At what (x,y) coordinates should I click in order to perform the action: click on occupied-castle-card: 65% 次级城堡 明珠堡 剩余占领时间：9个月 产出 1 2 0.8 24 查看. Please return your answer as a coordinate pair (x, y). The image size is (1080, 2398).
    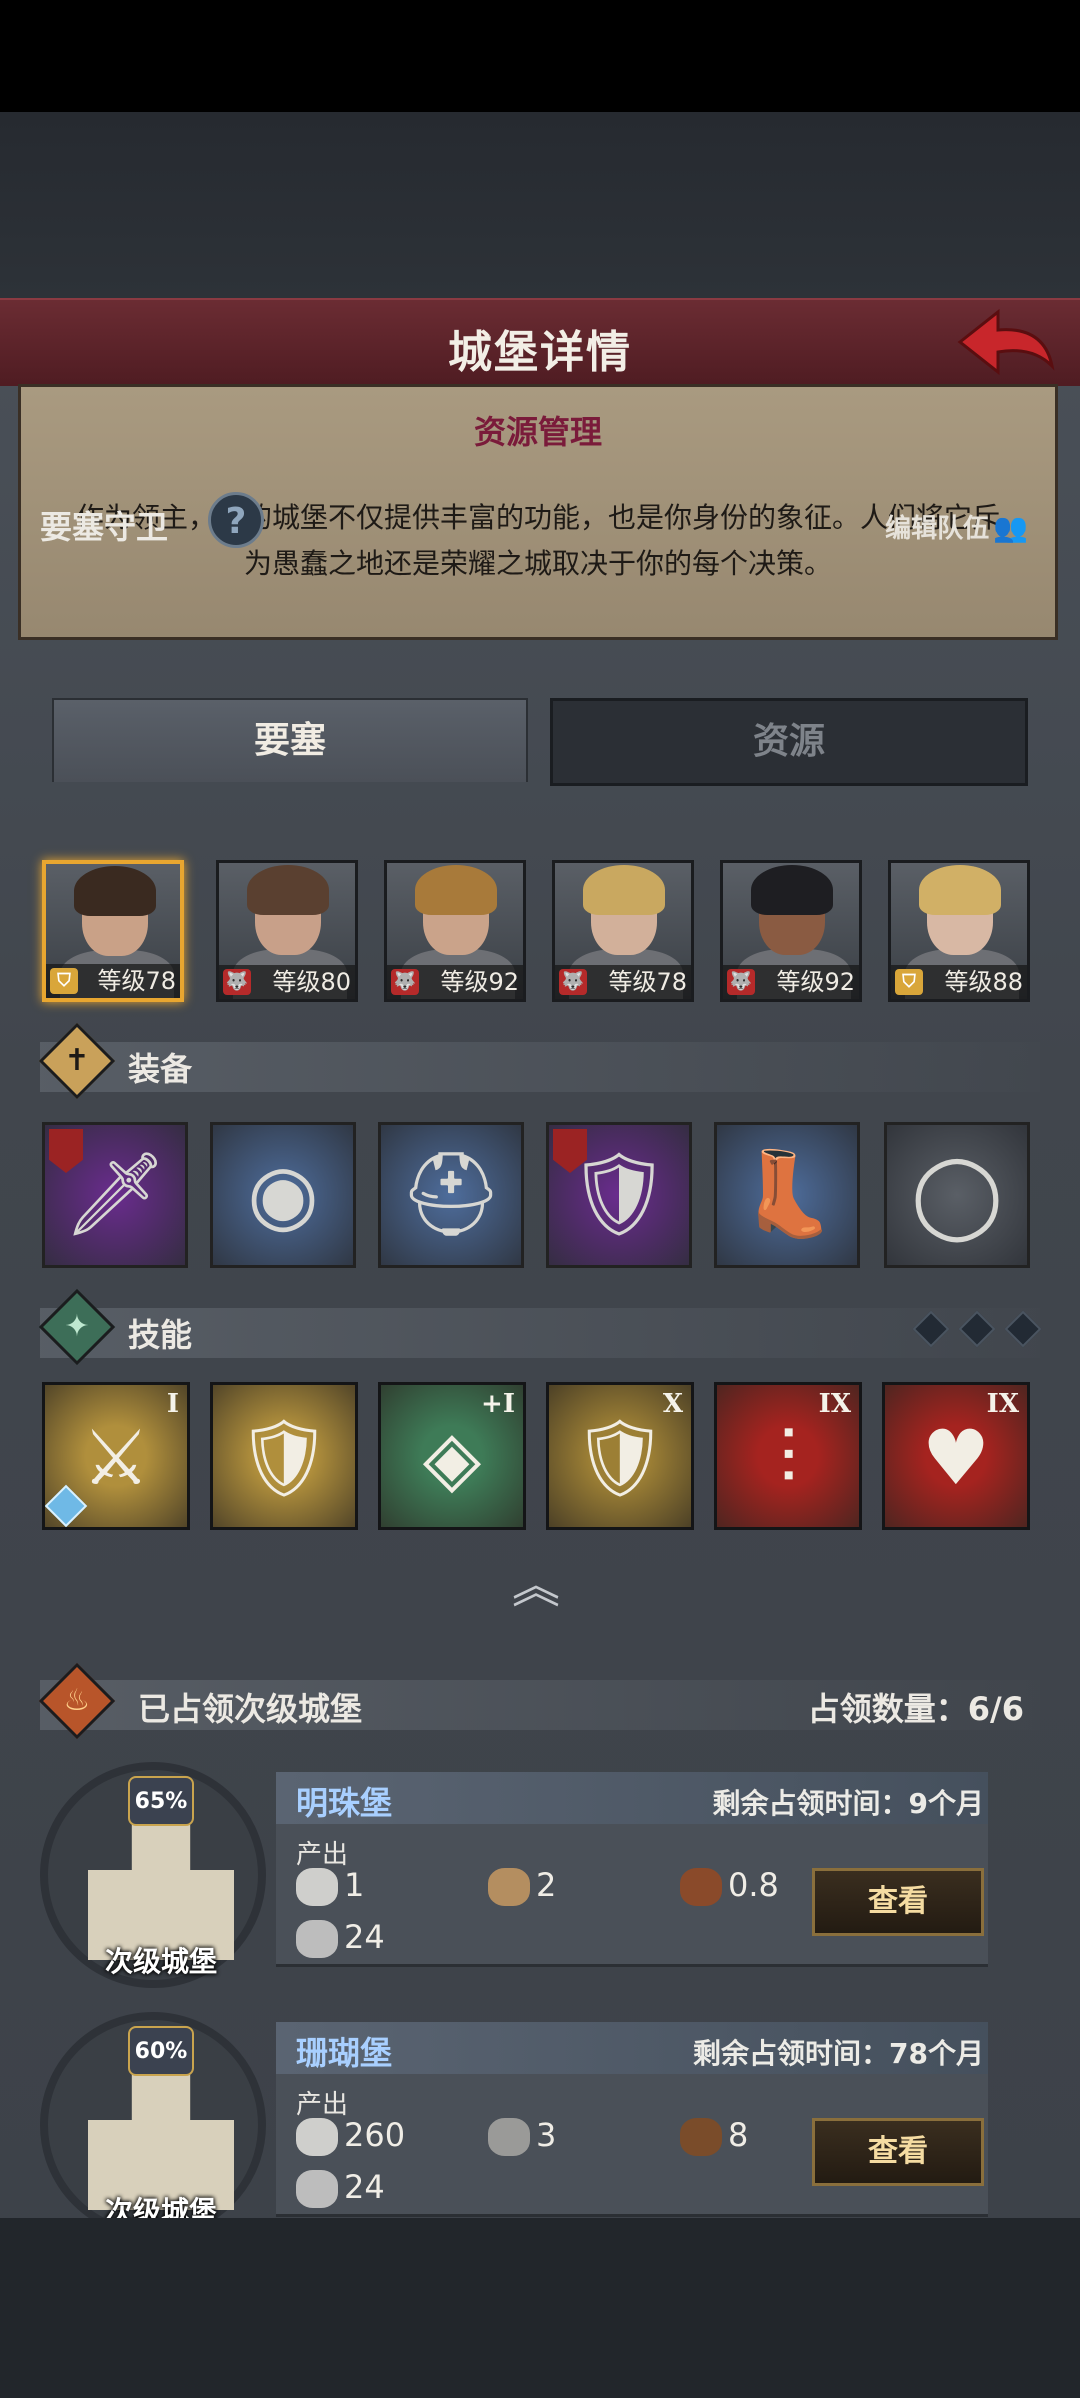
    Looking at the image, I should click on (540, 1875).